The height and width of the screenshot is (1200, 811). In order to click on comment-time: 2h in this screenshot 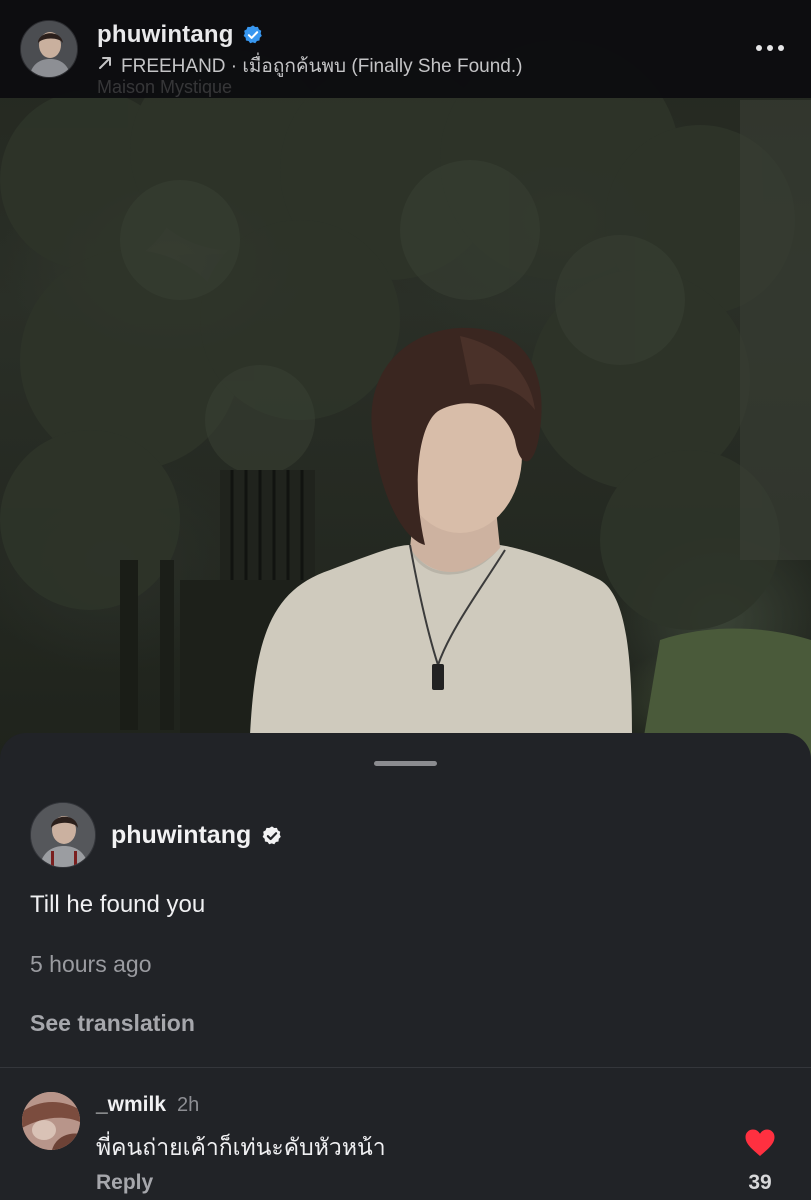, I will do `click(188, 1105)`.